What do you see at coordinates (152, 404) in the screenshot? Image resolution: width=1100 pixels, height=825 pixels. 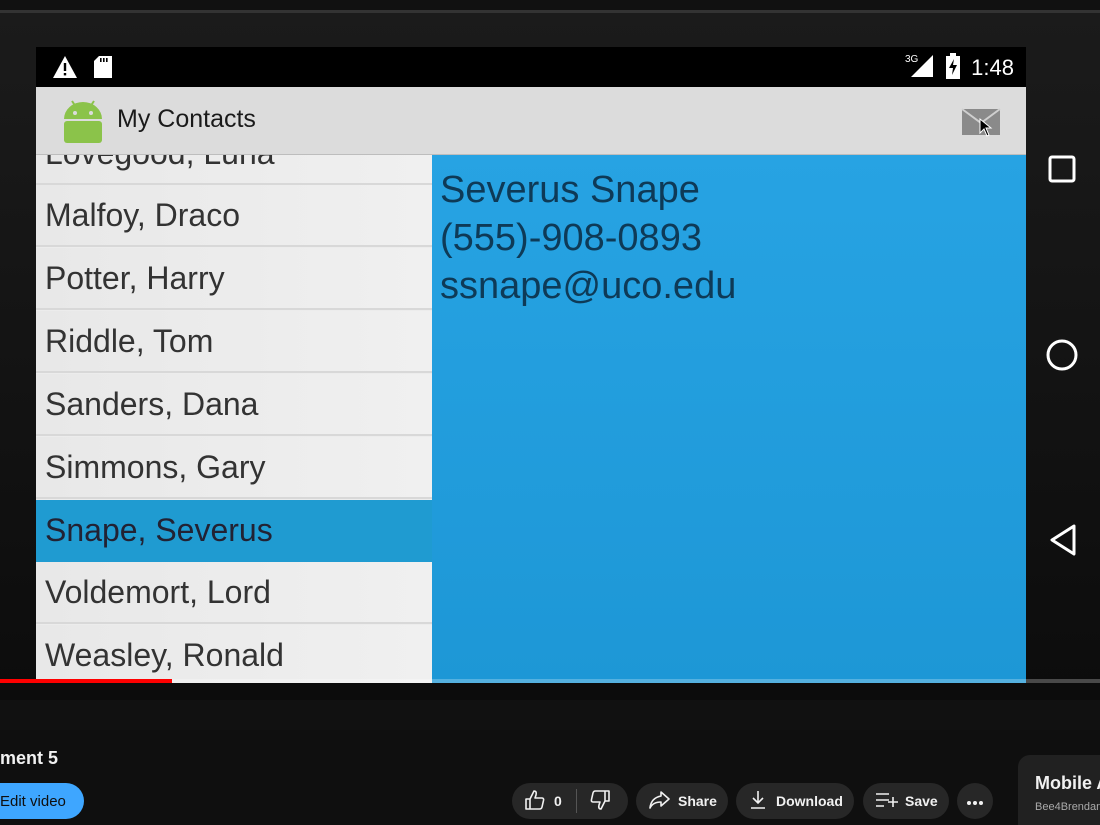 I see `contact-name: Sanders, Dana` at bounding box center [152, 404].